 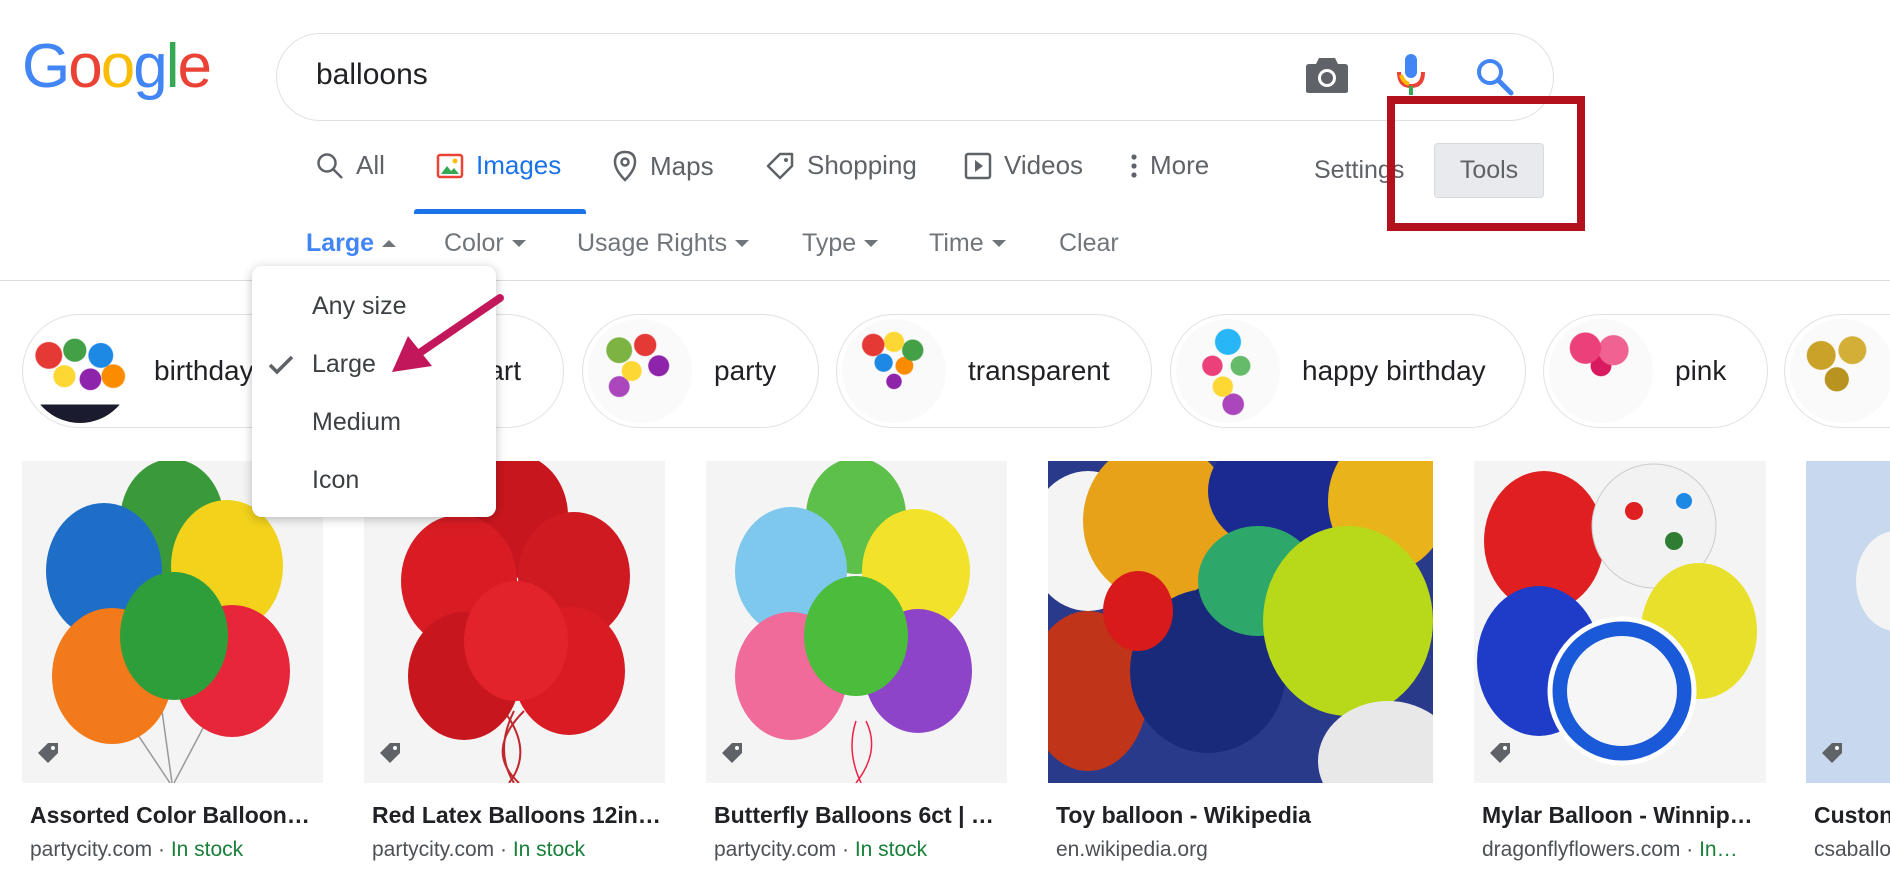 What do you see at coordinates (862, 165) in the screenshot?
I see `tab-label: Shopping` at bounding box center [862, 165].